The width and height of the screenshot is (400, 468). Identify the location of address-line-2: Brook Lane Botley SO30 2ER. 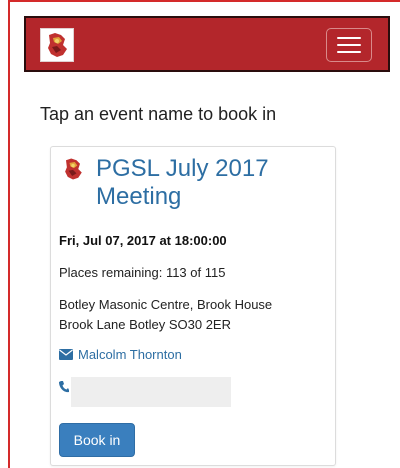
(145, 324).